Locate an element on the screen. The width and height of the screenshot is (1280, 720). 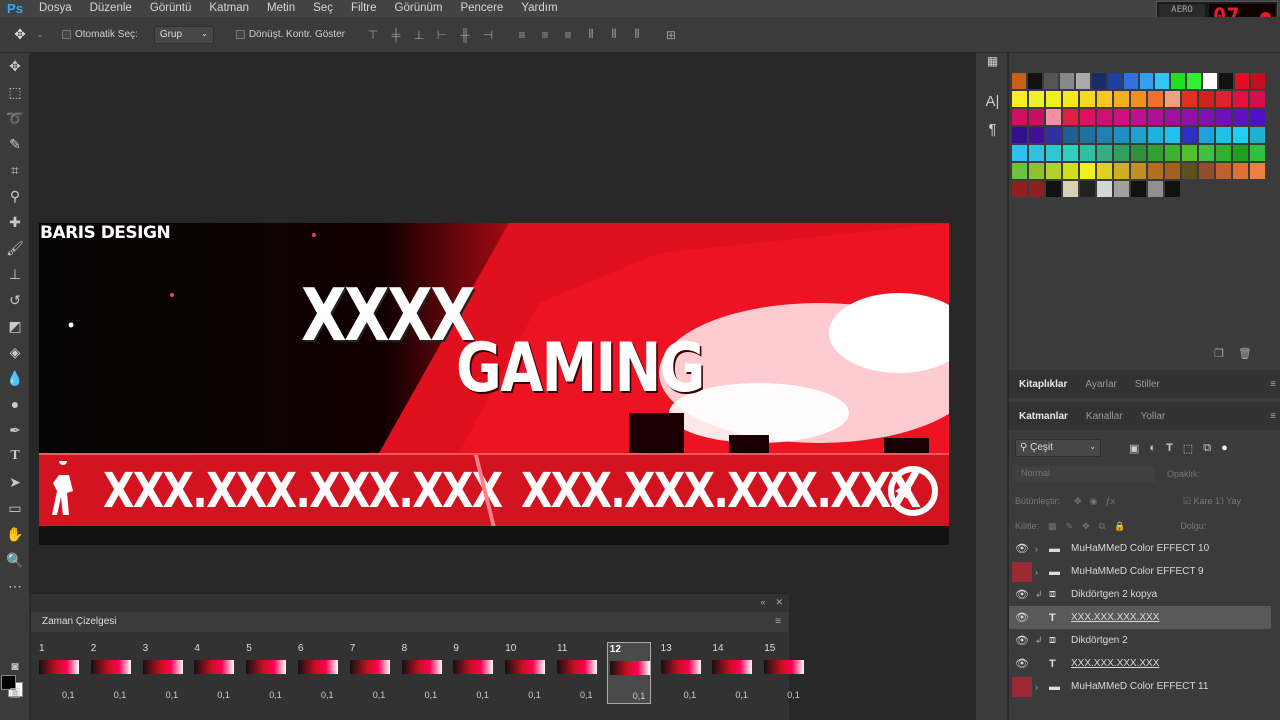
brush-tool-icon: 🖌 is located at coordinates (15, 248).